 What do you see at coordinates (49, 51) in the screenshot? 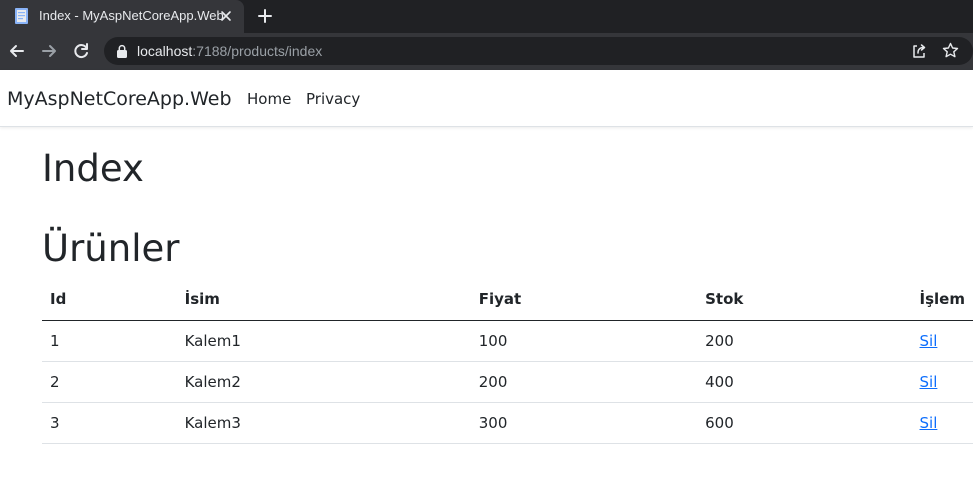
I see `forward-arrow-icon` at bounding box center [49, 51].